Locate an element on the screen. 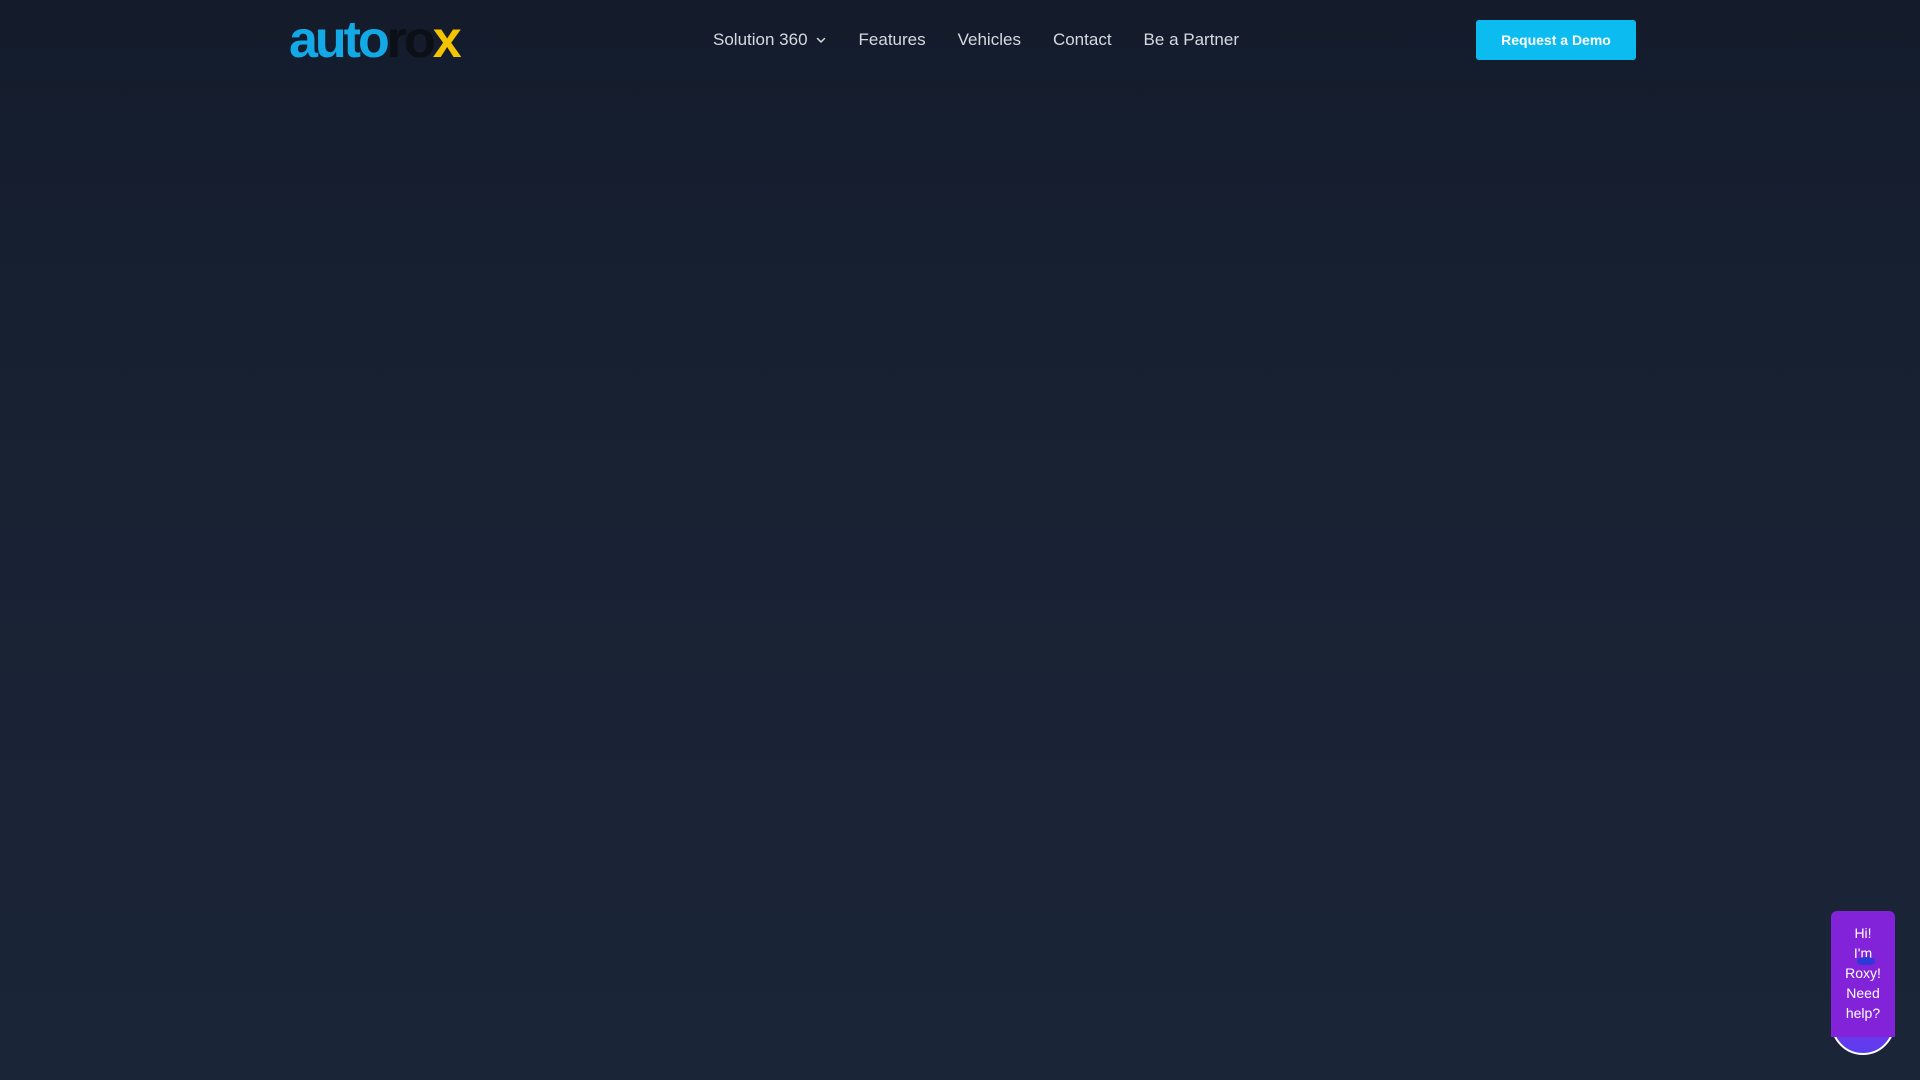 Image resolution: width=1920 pixels, height=1080 pixels. nav-item-label: Features is located at coordinates (892, 39).